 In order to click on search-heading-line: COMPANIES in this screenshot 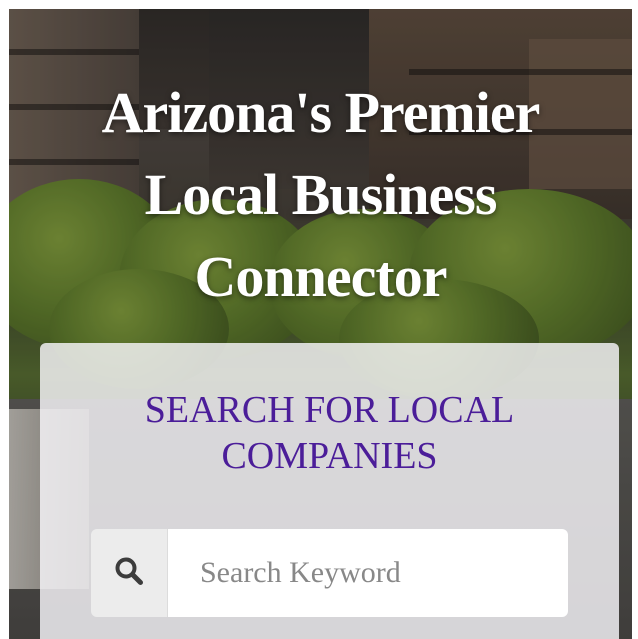, I will do `click(329, 456)`.